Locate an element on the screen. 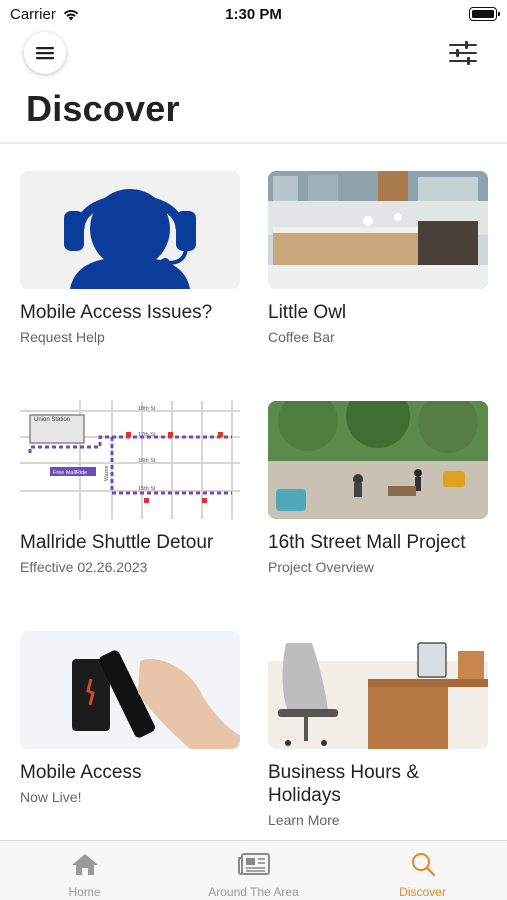 The height and width of the screenshot is (900, 507). card-title: Mallride Shuttle Detour is located at coordinates (117, 542).